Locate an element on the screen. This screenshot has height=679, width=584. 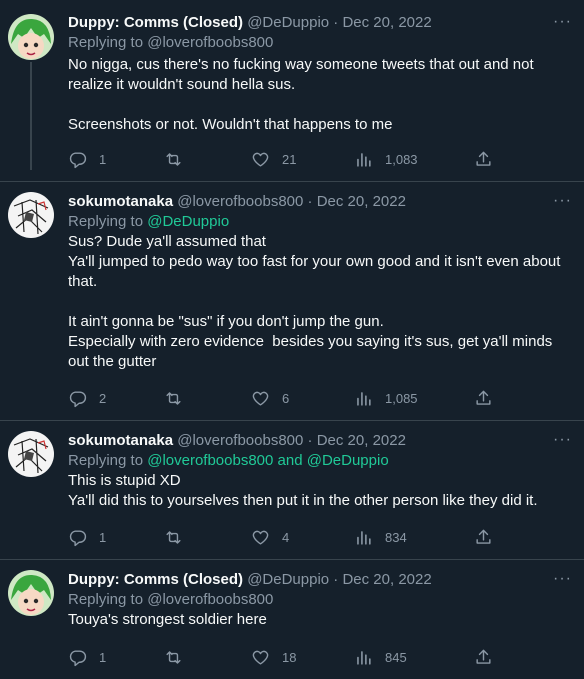
sketch-avatar-image is located at coordinates (31, 215).